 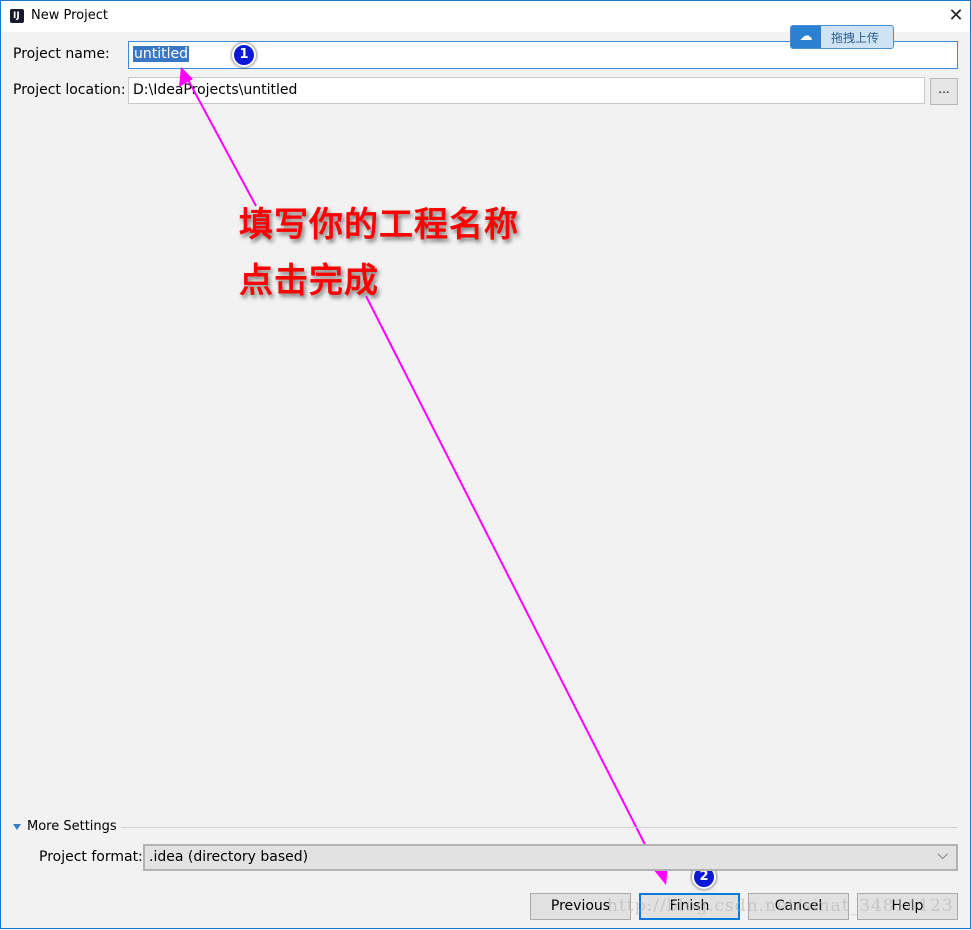 I want to click on project-format-select: .idea (directory based) ⌵, so click(x=550, y=857).